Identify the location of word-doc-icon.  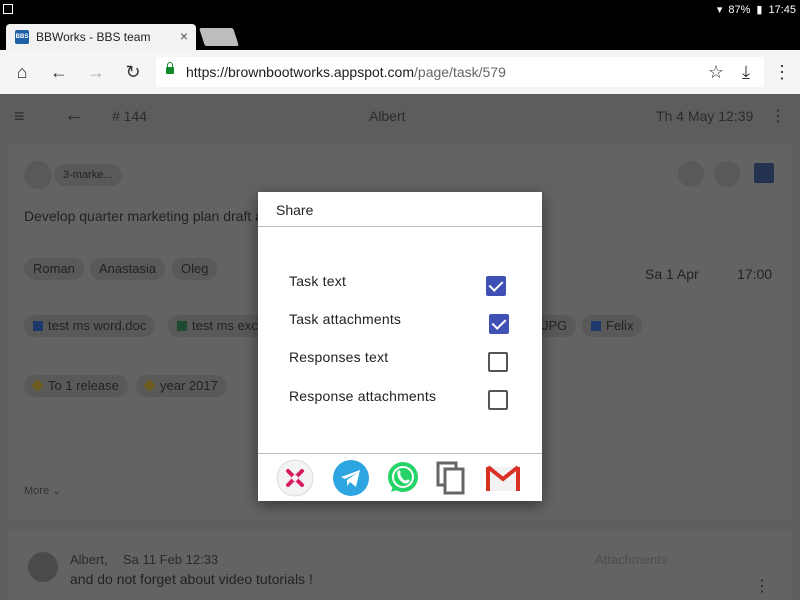
(38, 326).